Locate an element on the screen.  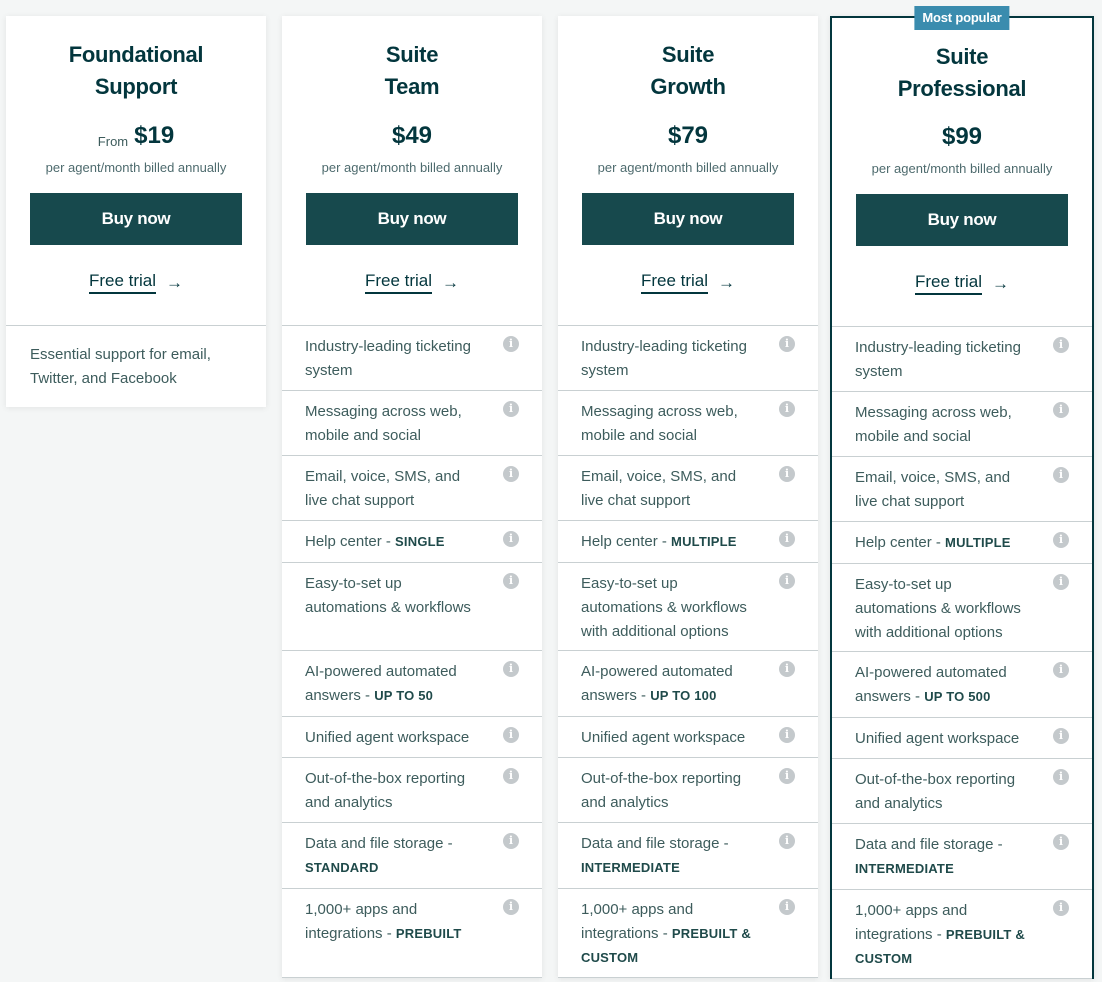
feature-row: Easy-to-set up automations & workflows i is located at coordinates (412, 607).